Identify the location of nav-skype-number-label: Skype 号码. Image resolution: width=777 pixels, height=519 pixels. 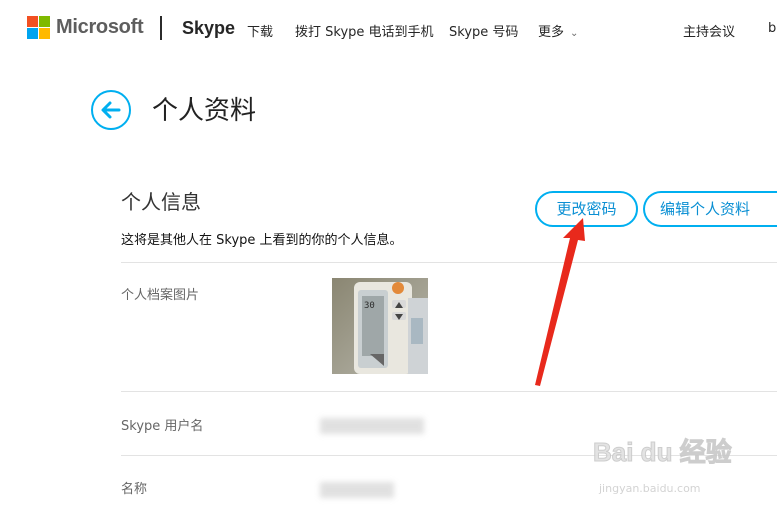
(484, 32).